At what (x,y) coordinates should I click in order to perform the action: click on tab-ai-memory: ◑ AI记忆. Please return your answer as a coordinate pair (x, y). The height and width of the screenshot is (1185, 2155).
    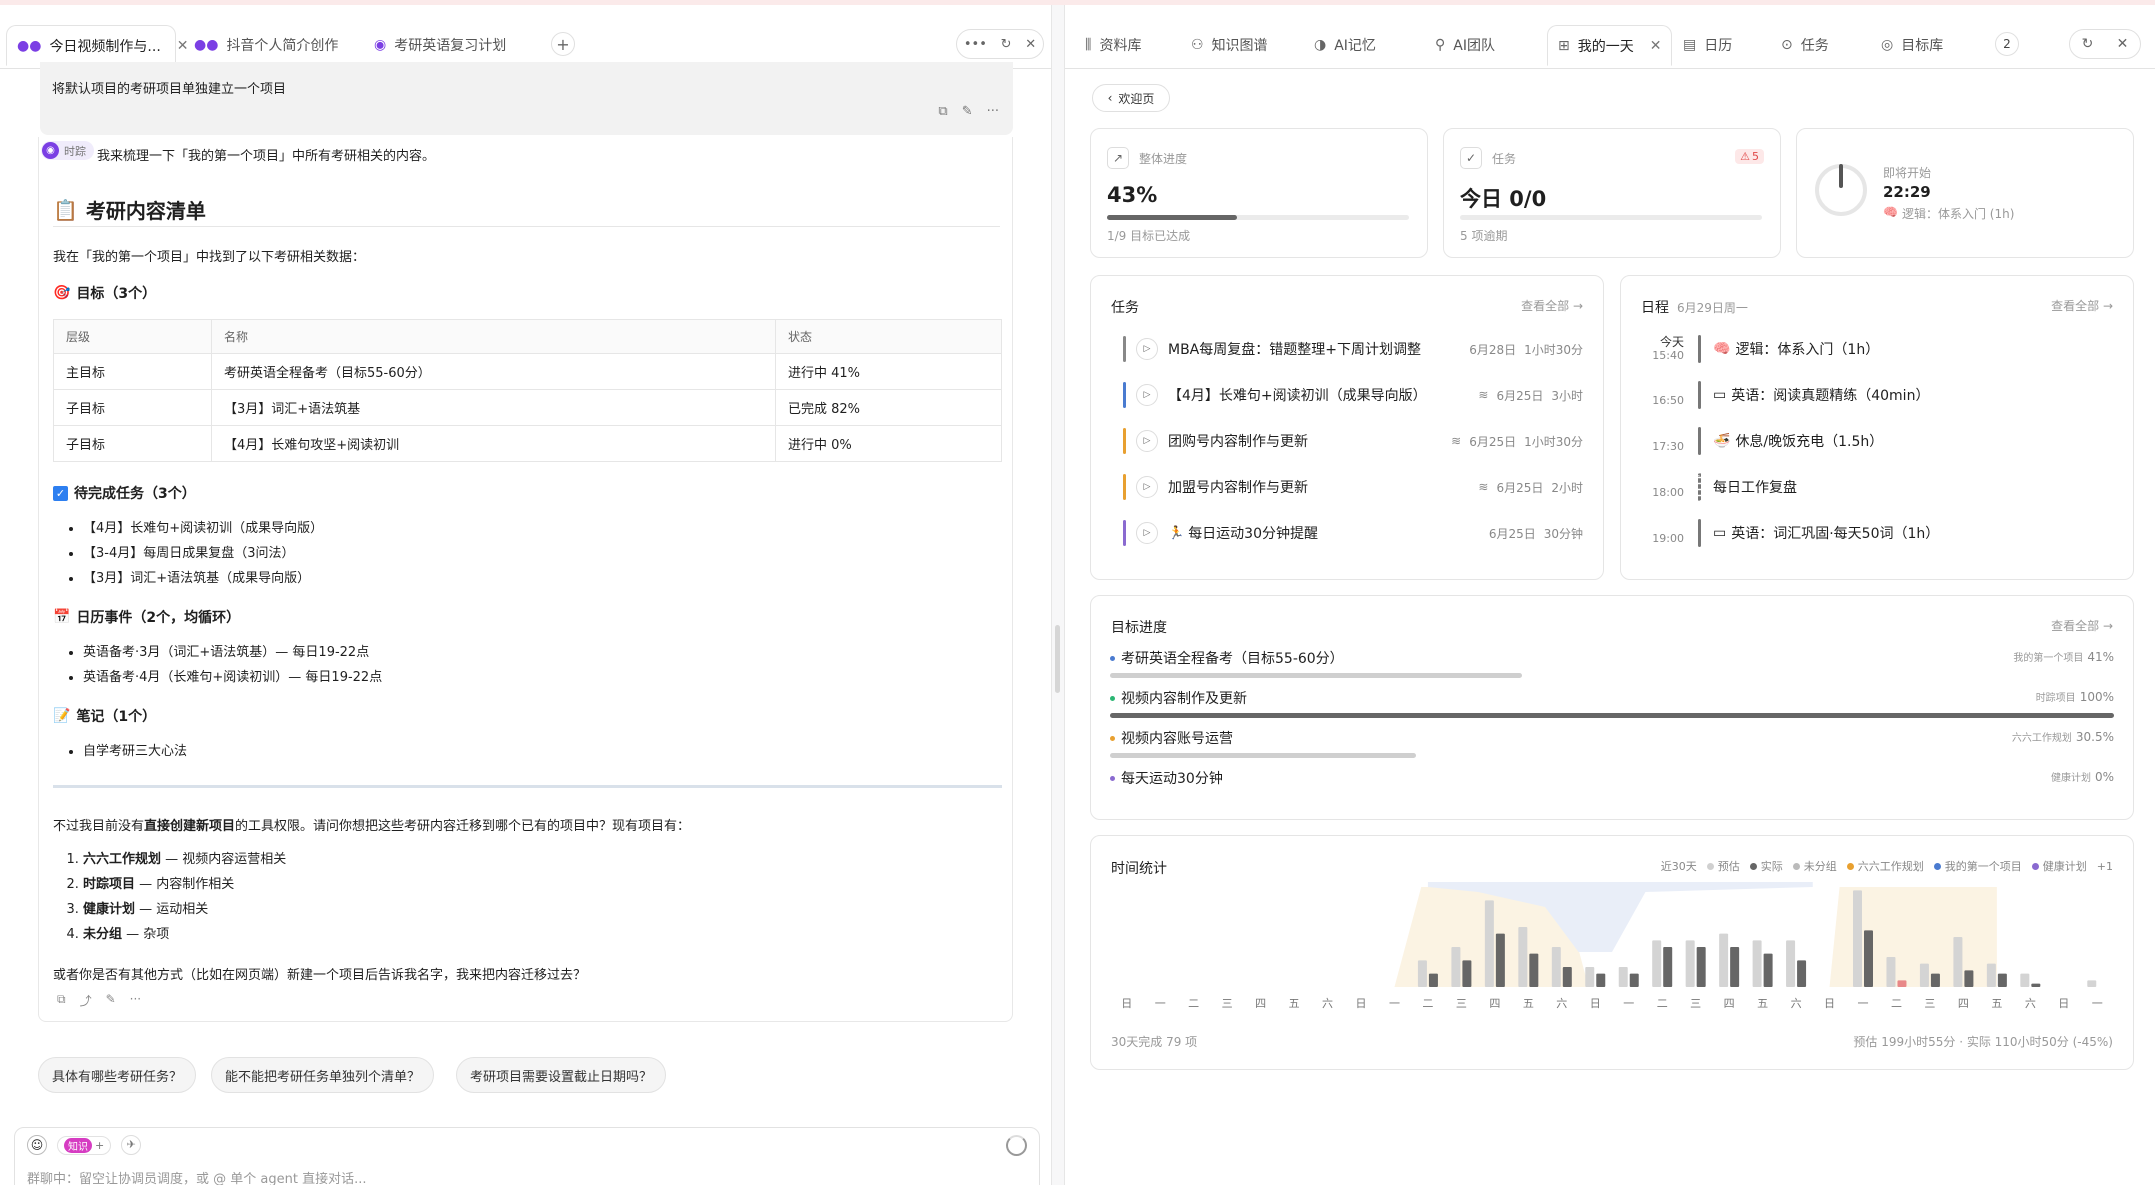
    Looking at the image, I should click on (1345, 45).